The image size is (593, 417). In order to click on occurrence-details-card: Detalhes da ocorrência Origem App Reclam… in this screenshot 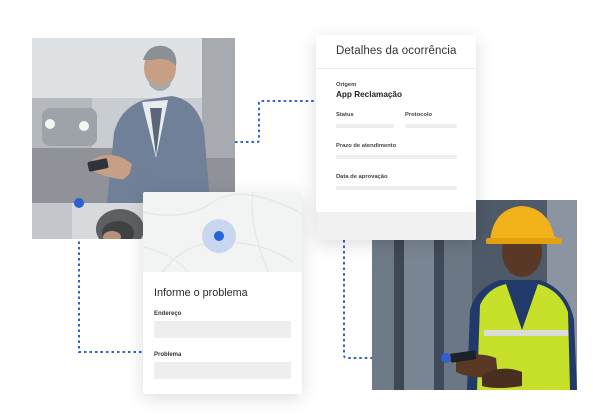, I will do `click(396, 137)`.